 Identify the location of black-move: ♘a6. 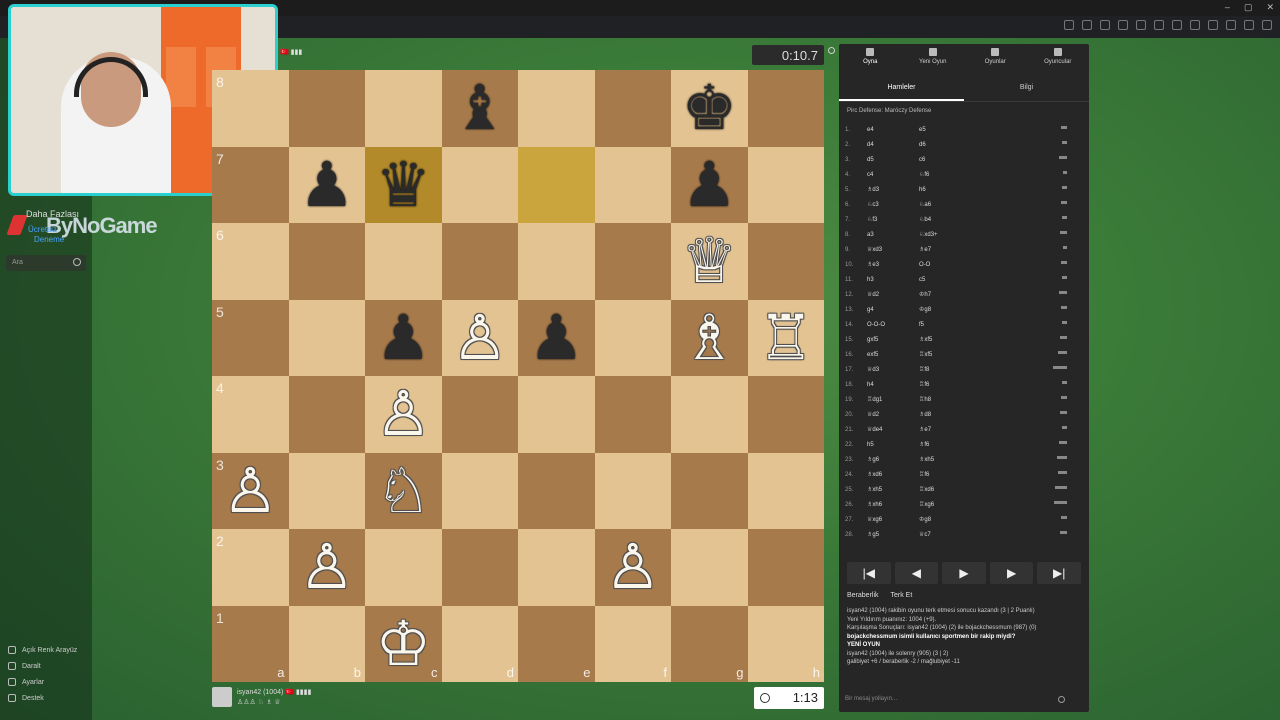
(945, 204).